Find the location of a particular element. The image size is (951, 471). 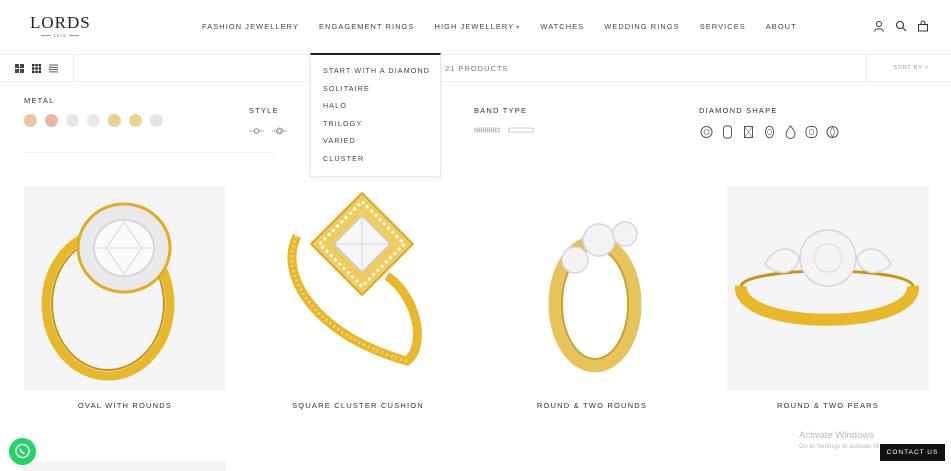

nav-label: WATCHES is located at coordinates (562, 26).